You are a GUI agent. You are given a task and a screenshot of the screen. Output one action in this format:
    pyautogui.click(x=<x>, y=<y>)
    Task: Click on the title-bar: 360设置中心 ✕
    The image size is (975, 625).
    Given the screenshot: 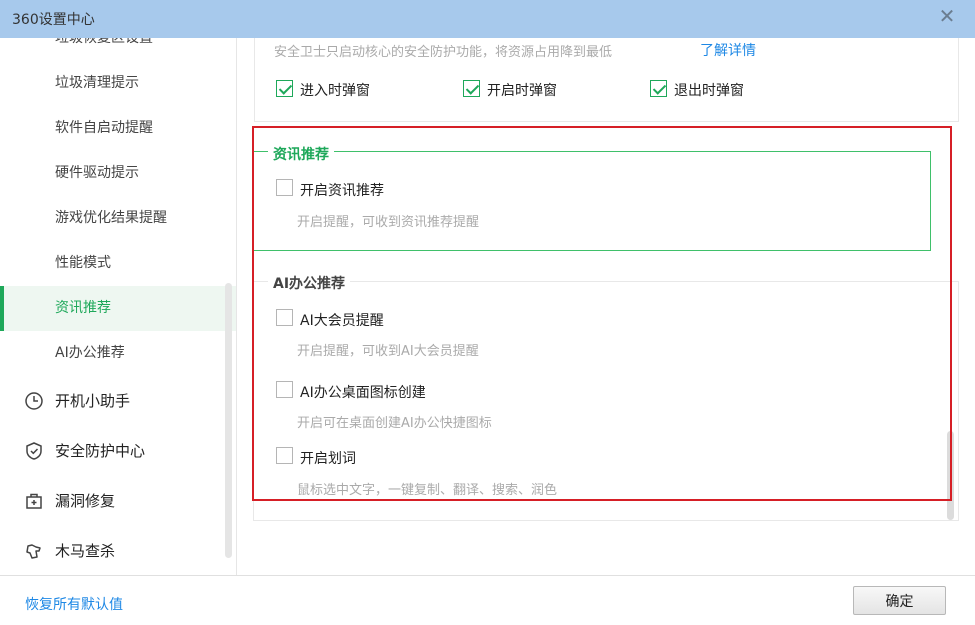 What is the action you would take?
    pyautogui.click(x=487, y=19)
    